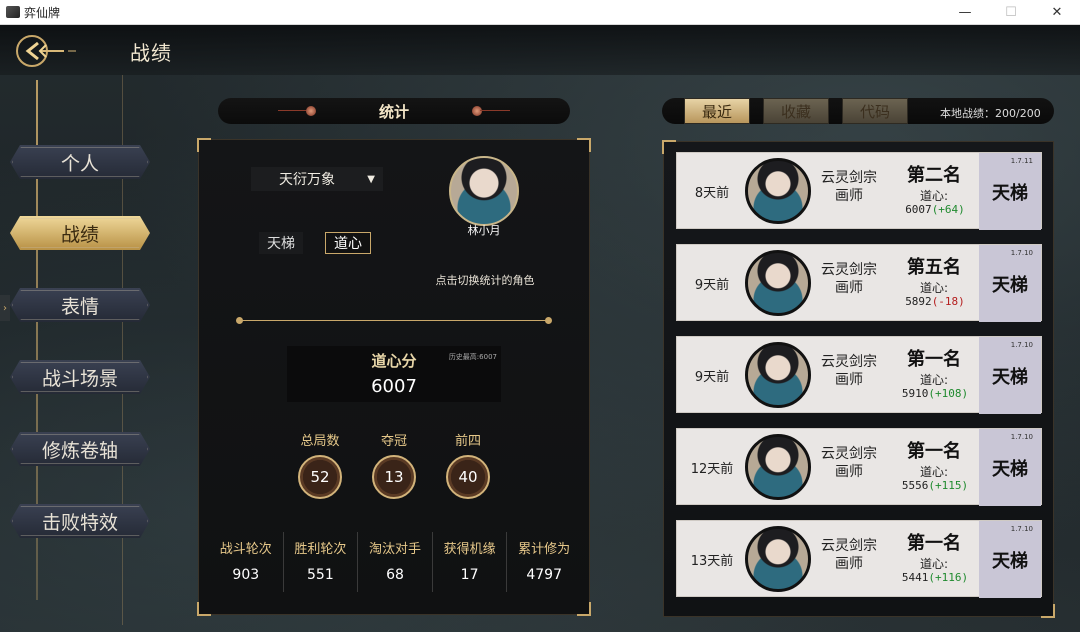  I want to click on stat-win-rounds: 胜利轮次 551, so click(321, 562).